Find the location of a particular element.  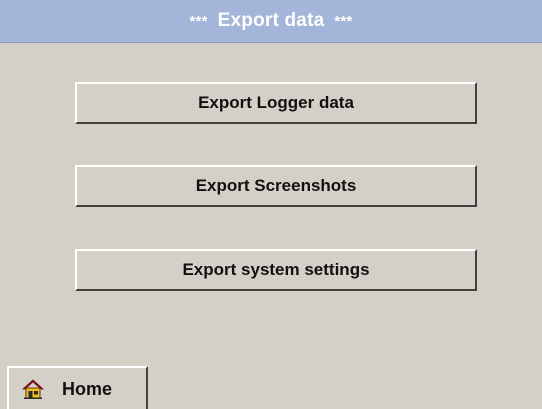

title-stars-left: *** is located at coordinates (198, 21).